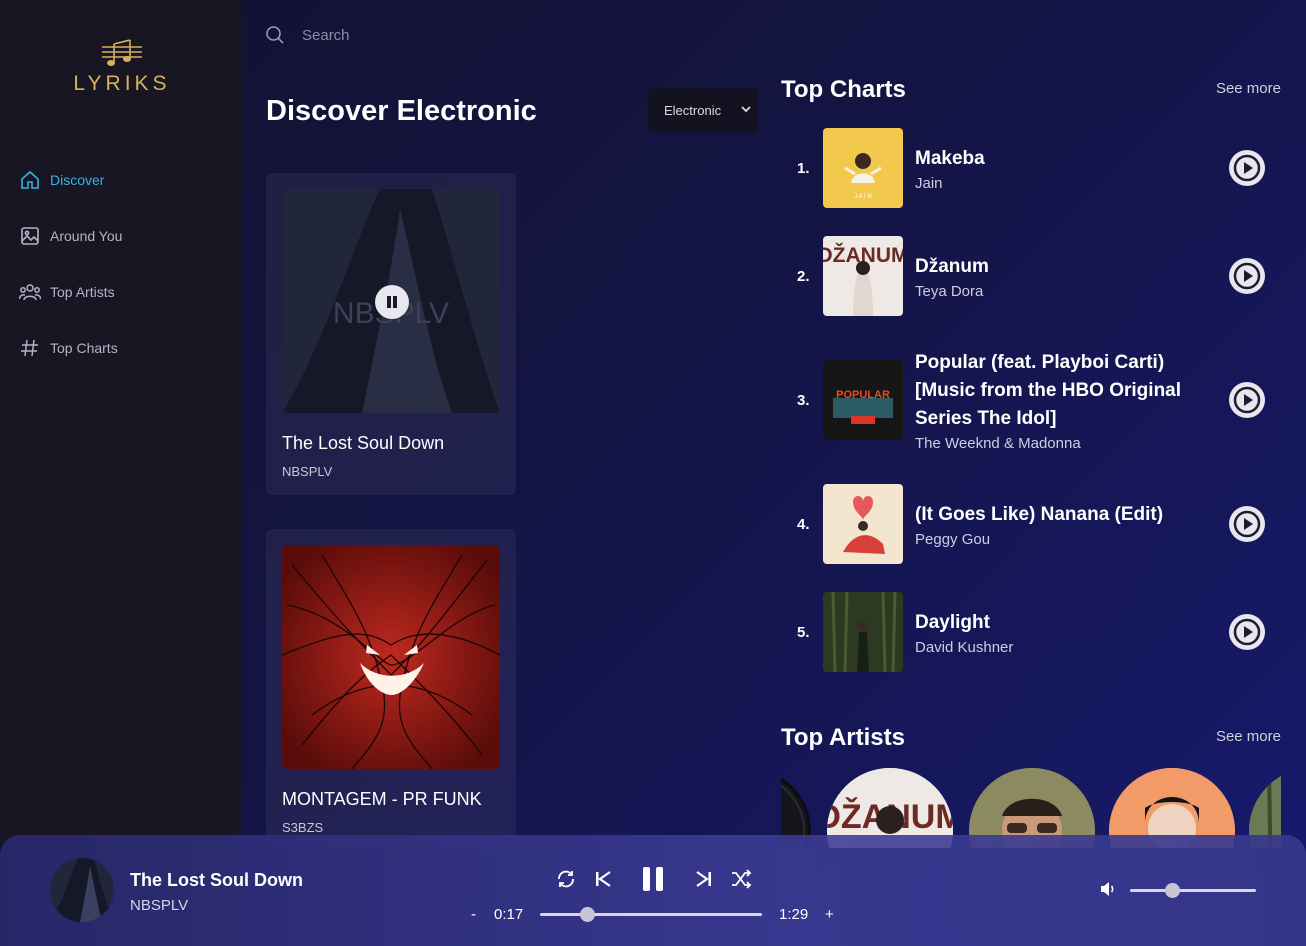 This screenshot has height=946, width=1306. Describe the element at coordinates (84, 348) in the screenshot. I see `sidebar-item-label: Top Charts` at that location.